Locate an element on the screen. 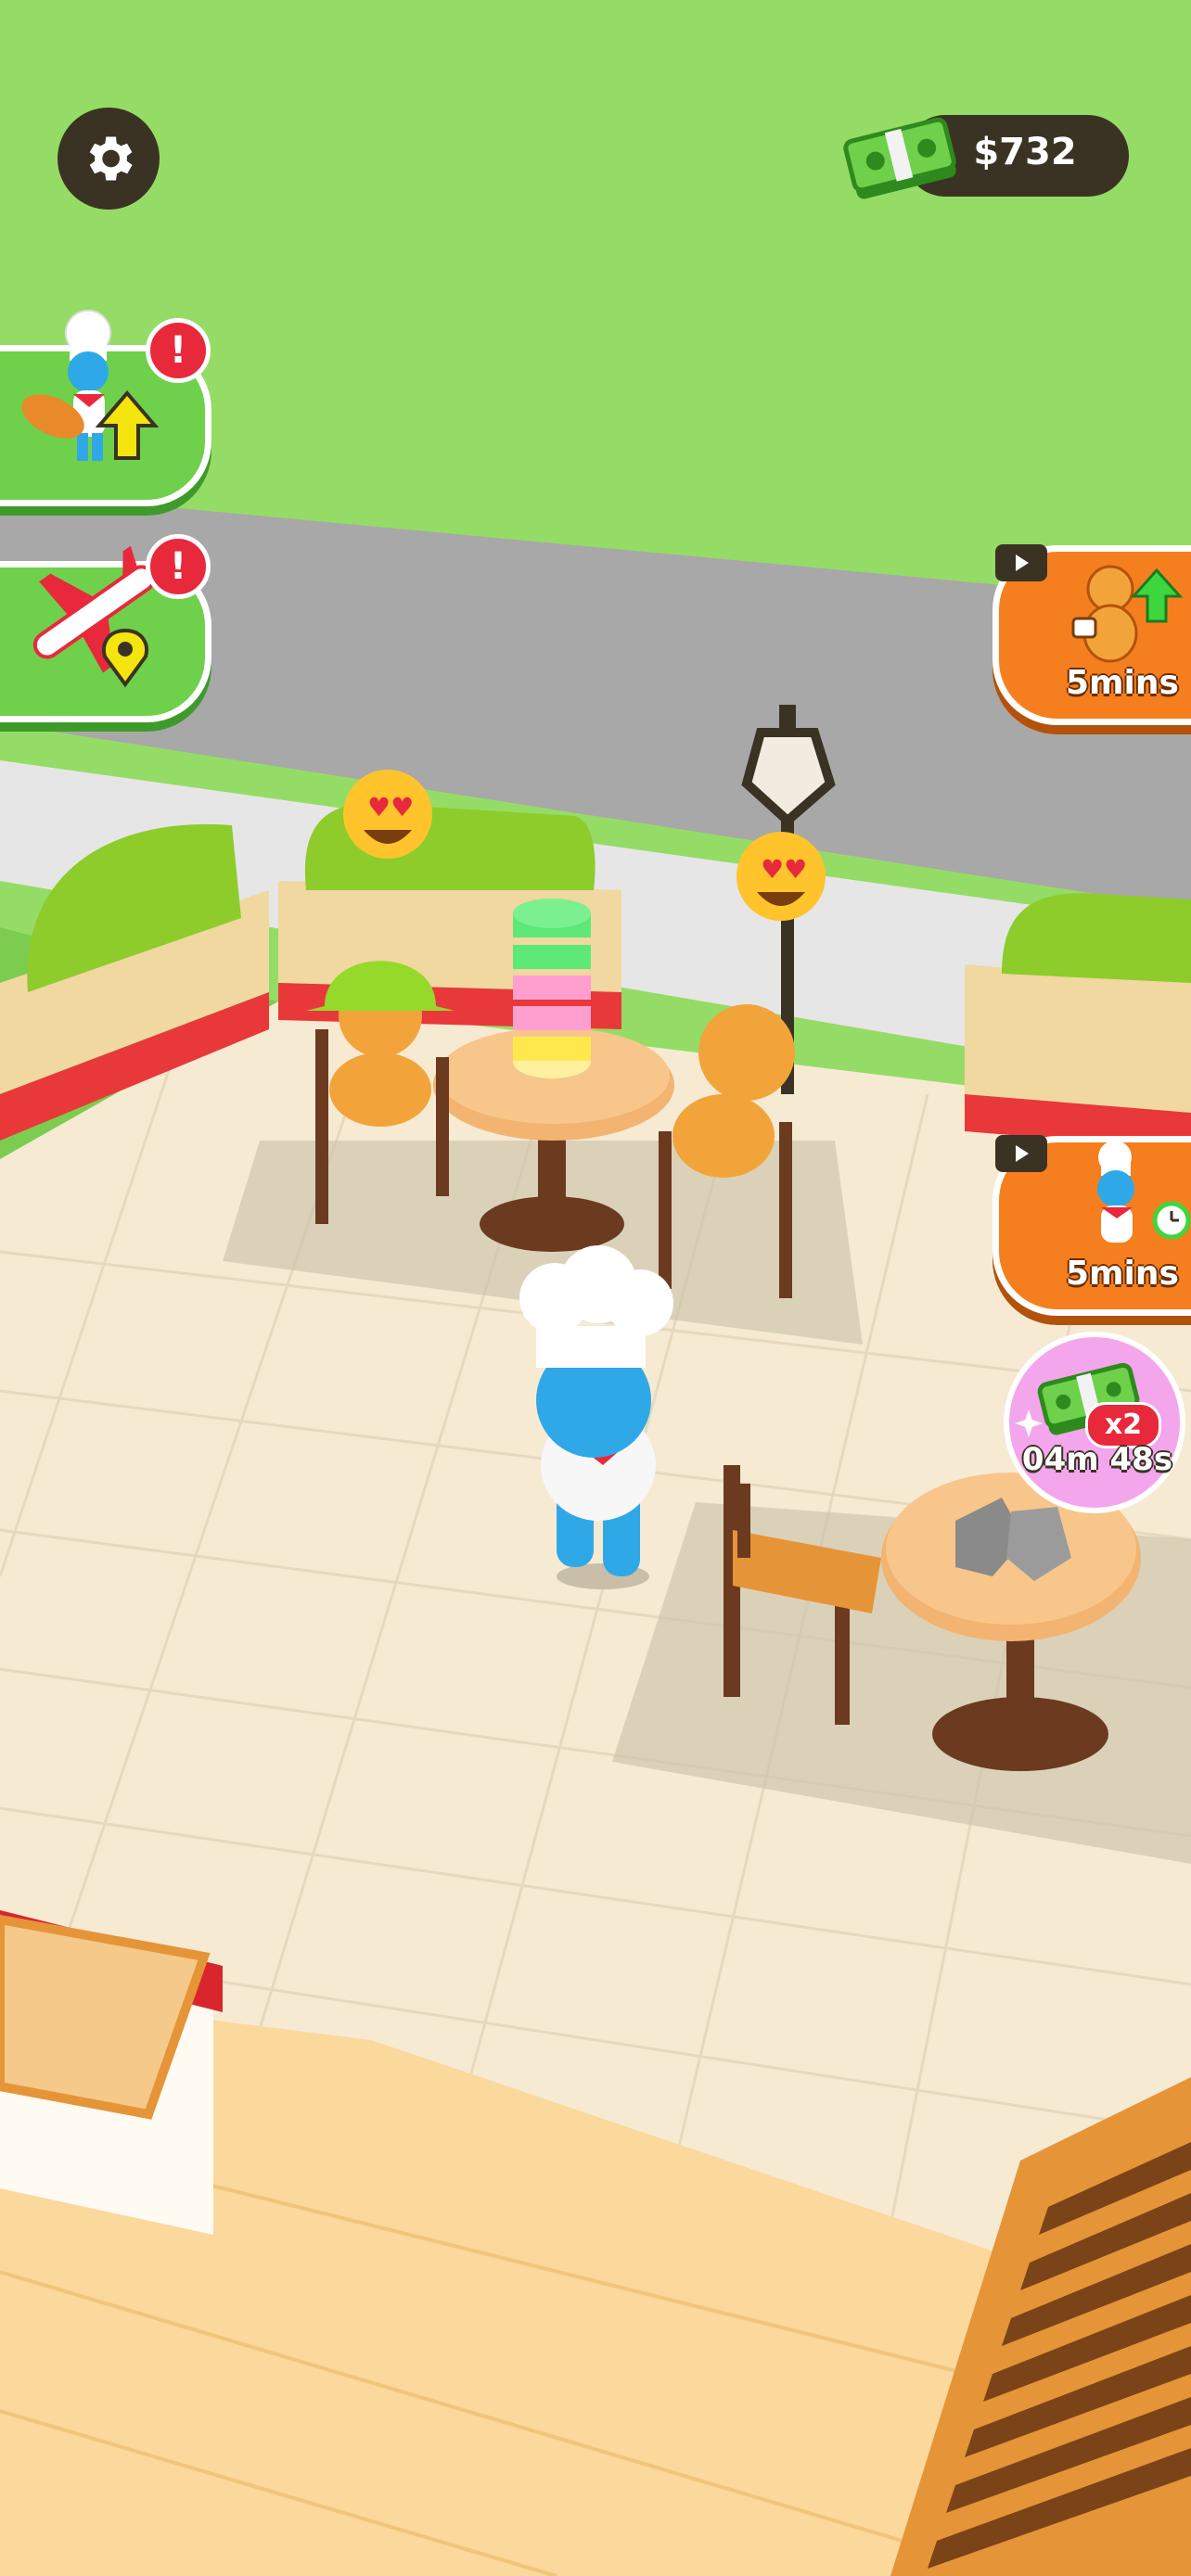 This screenshot has height=2576, width=1191. boost-timer: 04m 48s is located at coordinates (1097, 1459).